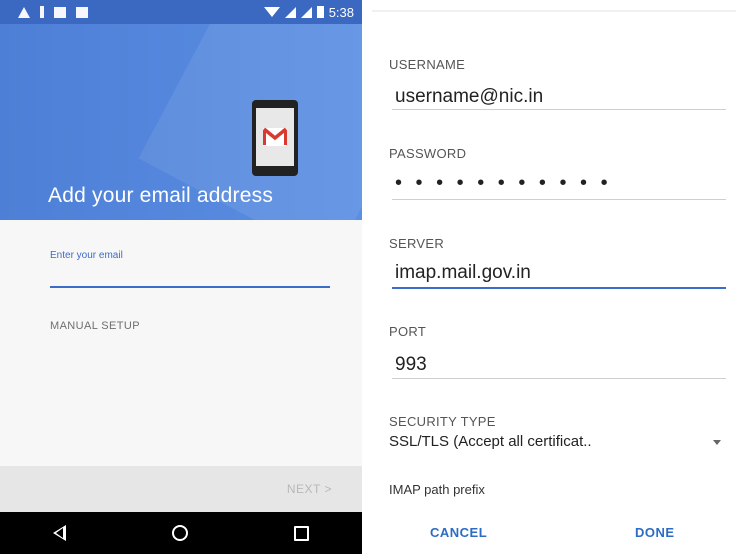  Describe the element at coordinates (458, 532) in the screenshot. I see `cancel-button: CANCEL` at that location.